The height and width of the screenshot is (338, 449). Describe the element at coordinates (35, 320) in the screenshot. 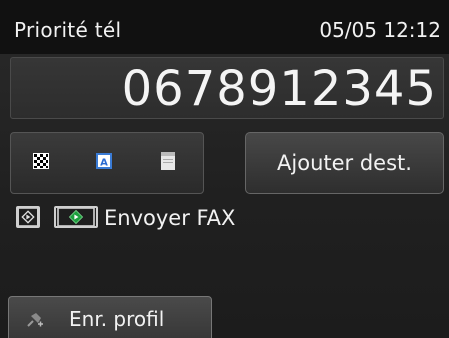

I see `pin-add-icon` at that location.